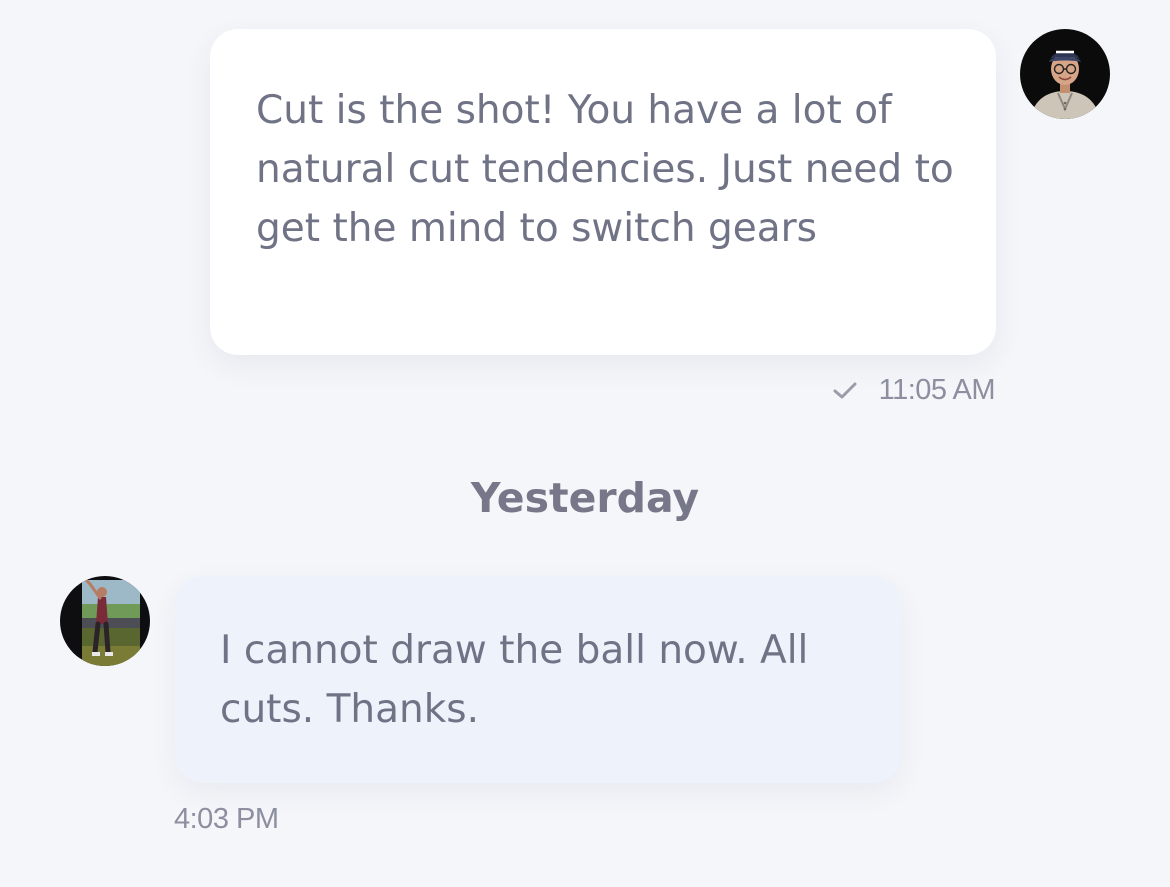 The height and width of the screenshot is (887, 1170). I want to click on student-avatar, so click(105, 621).